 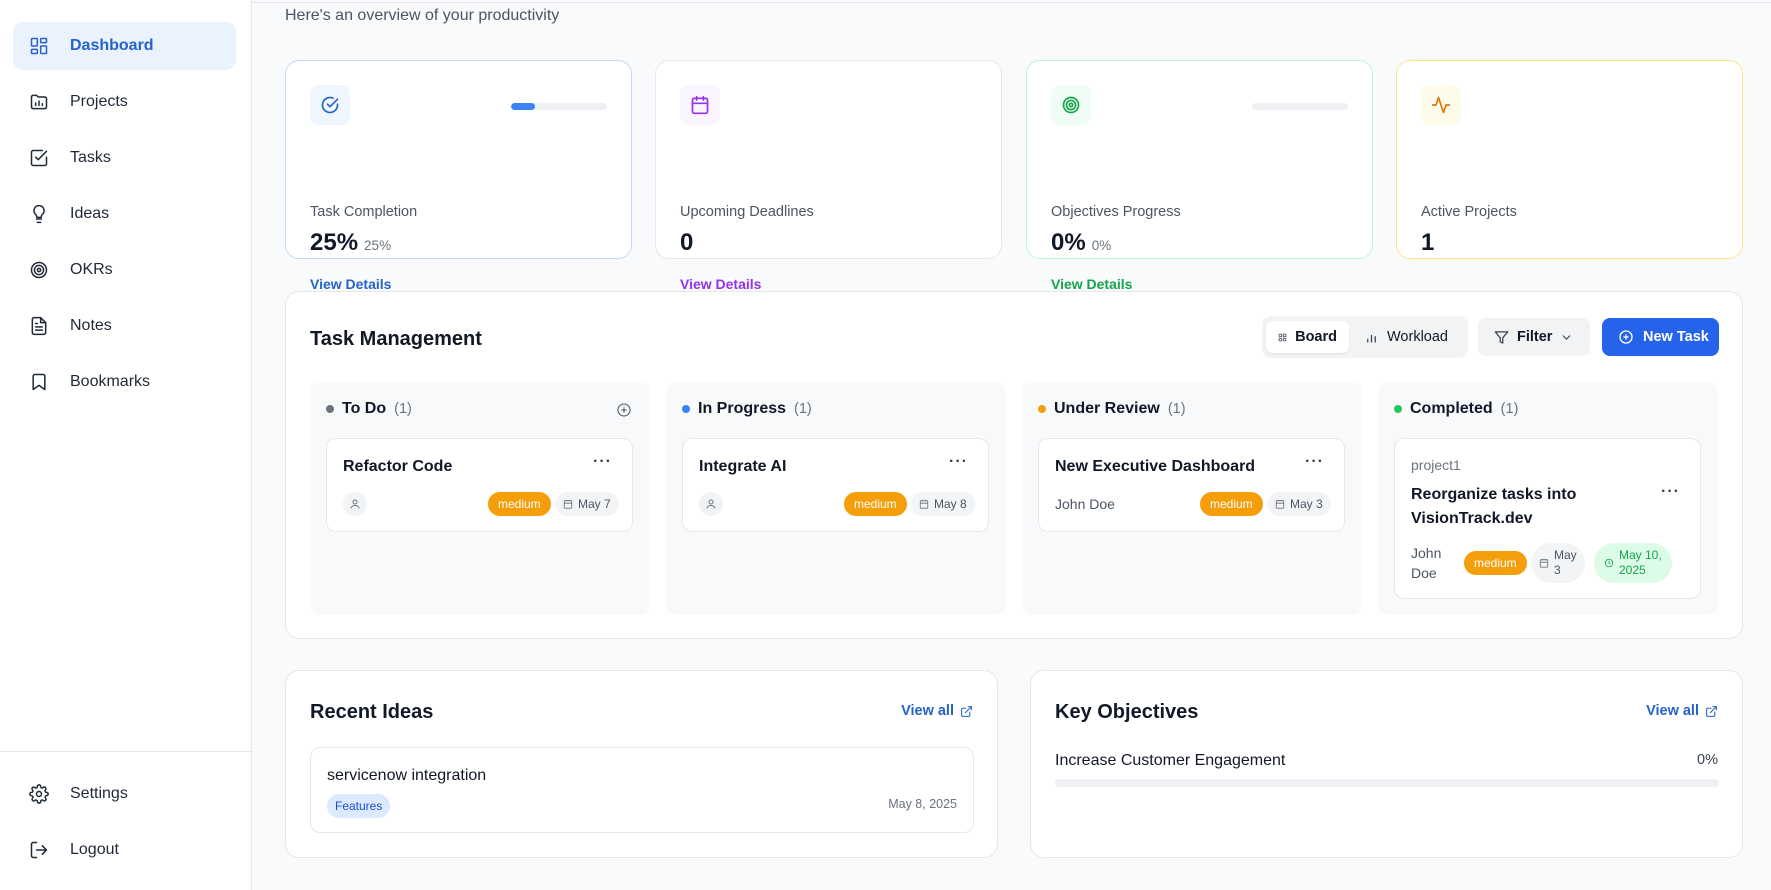 I want to click on sidebar-item-label: Dashboard, so click(x=112, y=45).